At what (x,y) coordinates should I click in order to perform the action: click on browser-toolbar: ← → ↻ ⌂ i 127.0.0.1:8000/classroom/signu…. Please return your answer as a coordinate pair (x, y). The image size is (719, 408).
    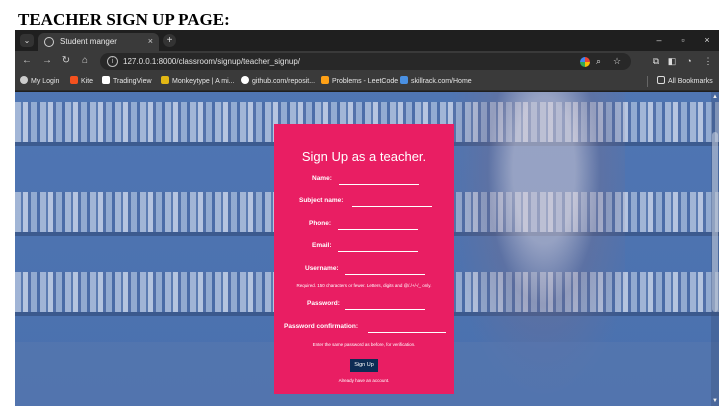
    Looking at the image, I should click on (367, 61).